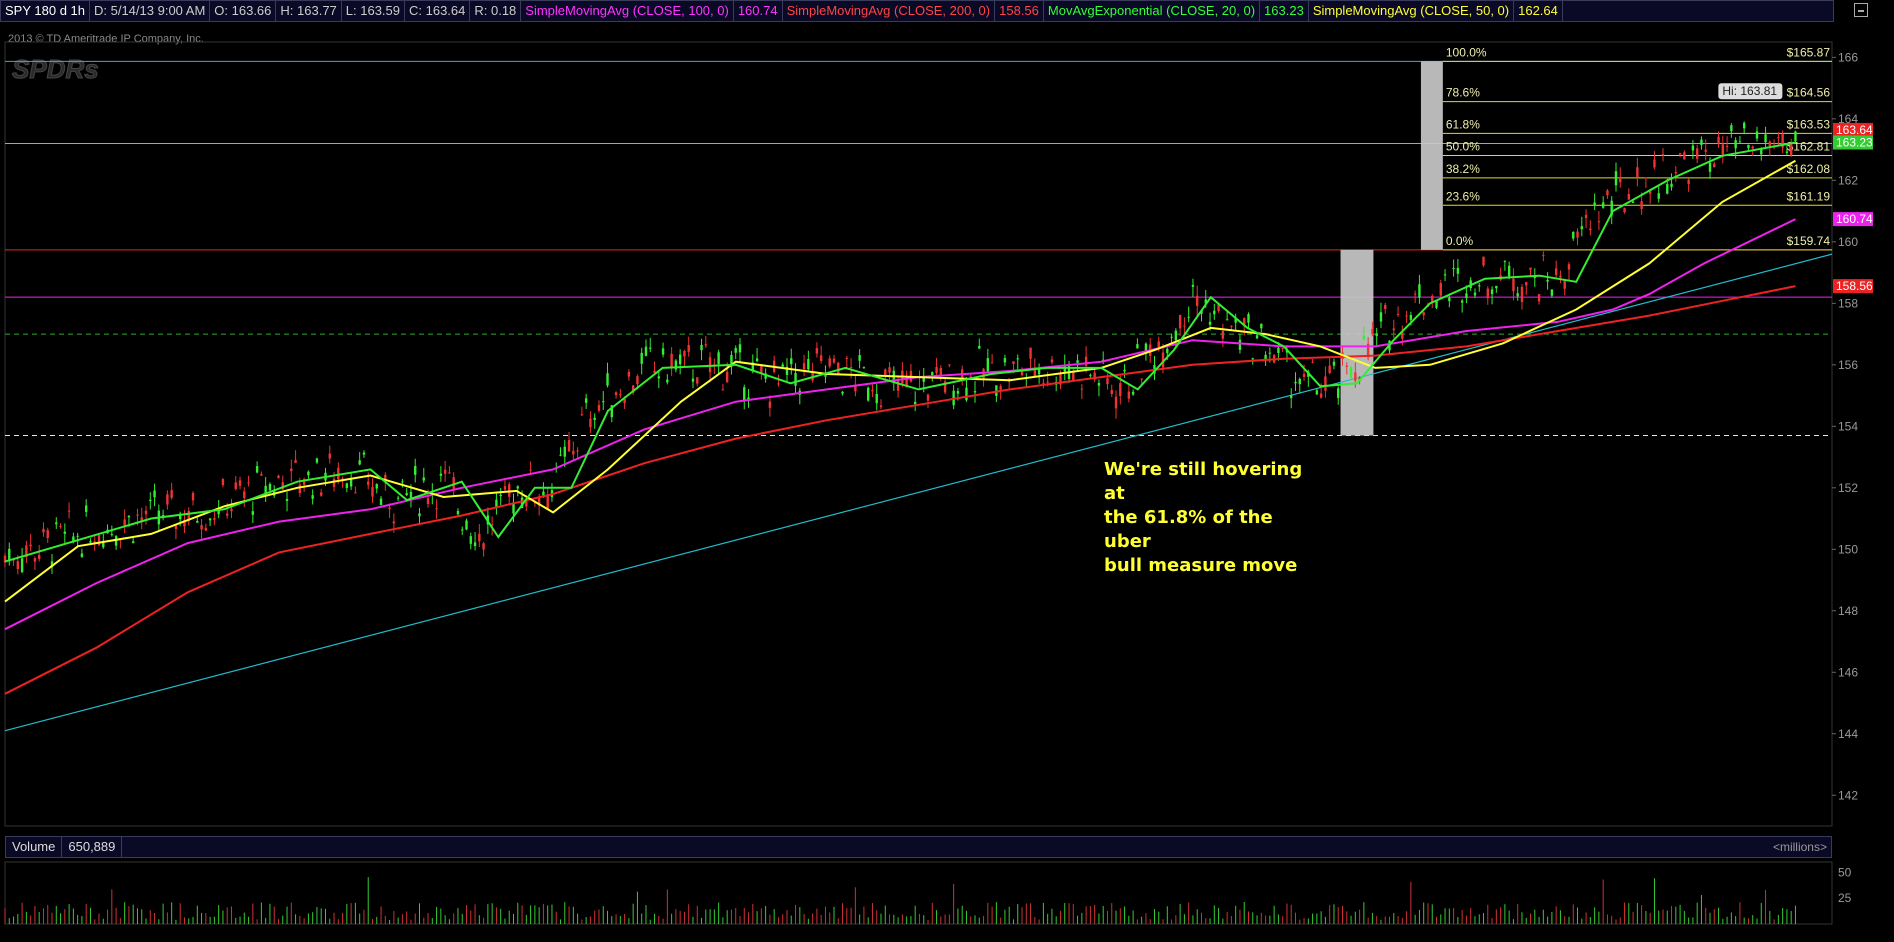 This screenshot has height=942, width=1894. I want to click on study-sma100-label: SimpleMovingAvg (CLOSE, 100, 0), so click(627, 11).